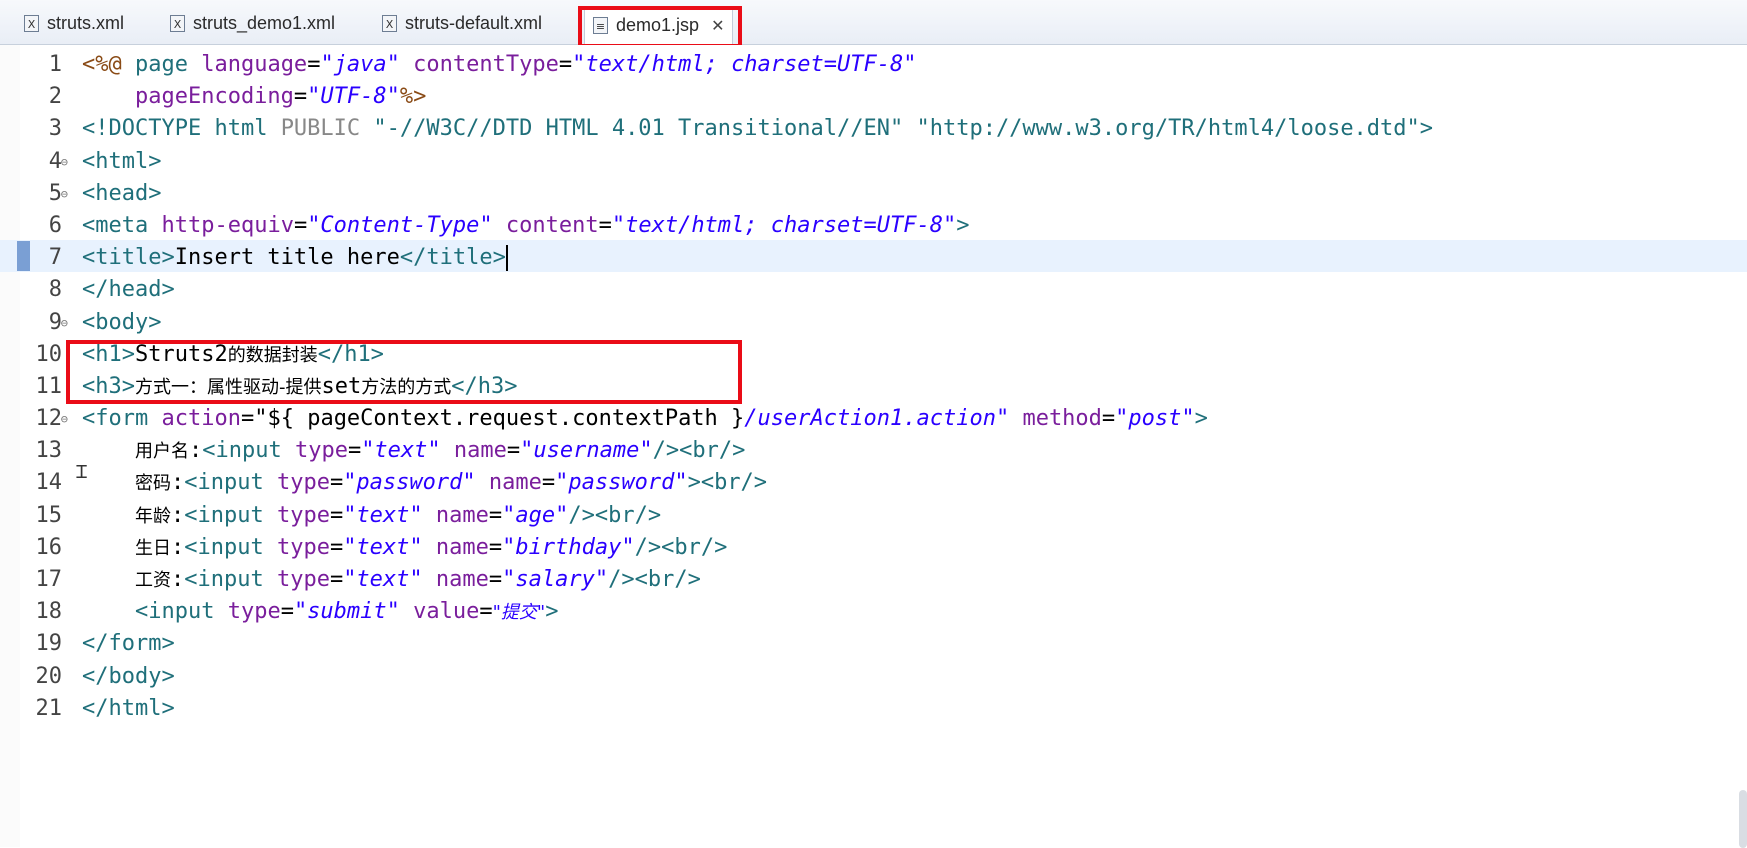 This screenshot has height=848, width=1747. Describe the element at coordinates (49, 515) in the screenshot. I see `line-number: 15` at that location.